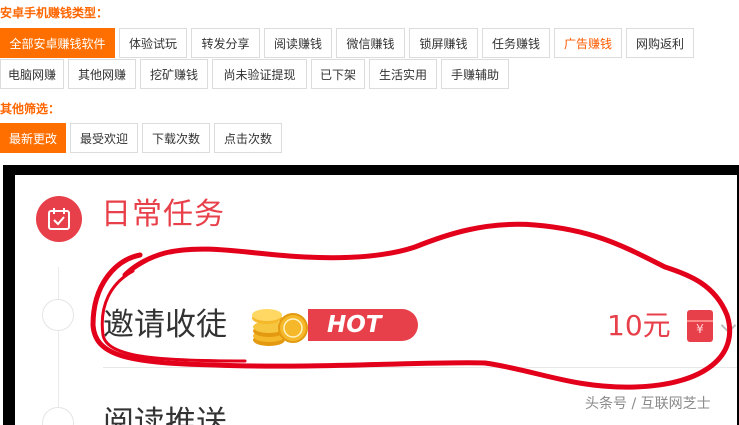 This screenshot has height=425, width=739. What do you see at coordinates (176, 138) in the screenshot?
I see `sort-downloads: 下载次数` at bounding box center [176, 138].